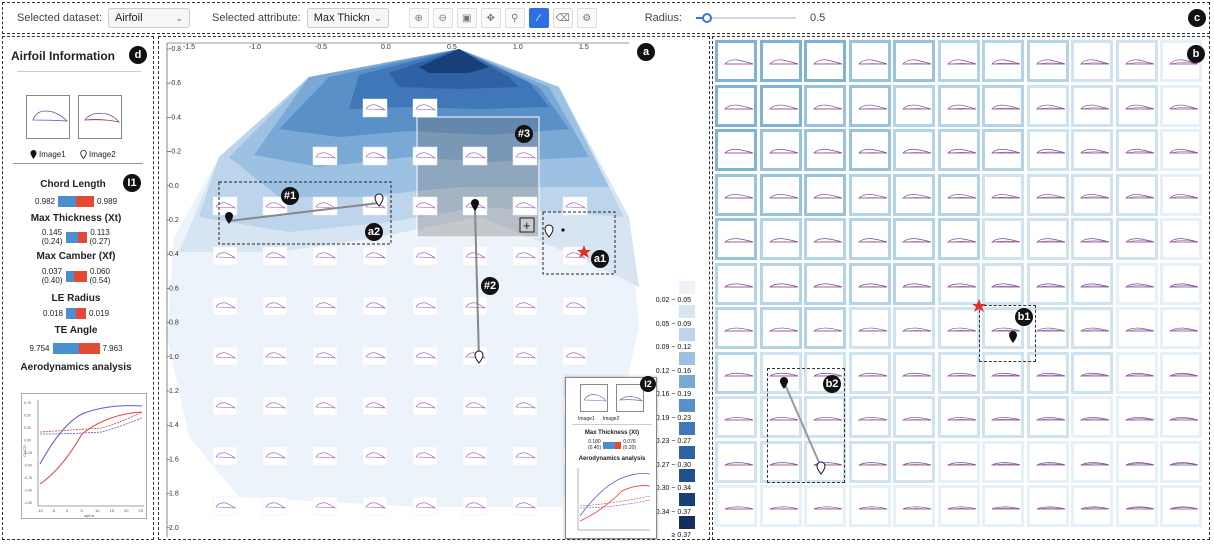  Describe the element at coordinates (39, 348) in the screenshot. I see `left-value: 9.754` at that location.